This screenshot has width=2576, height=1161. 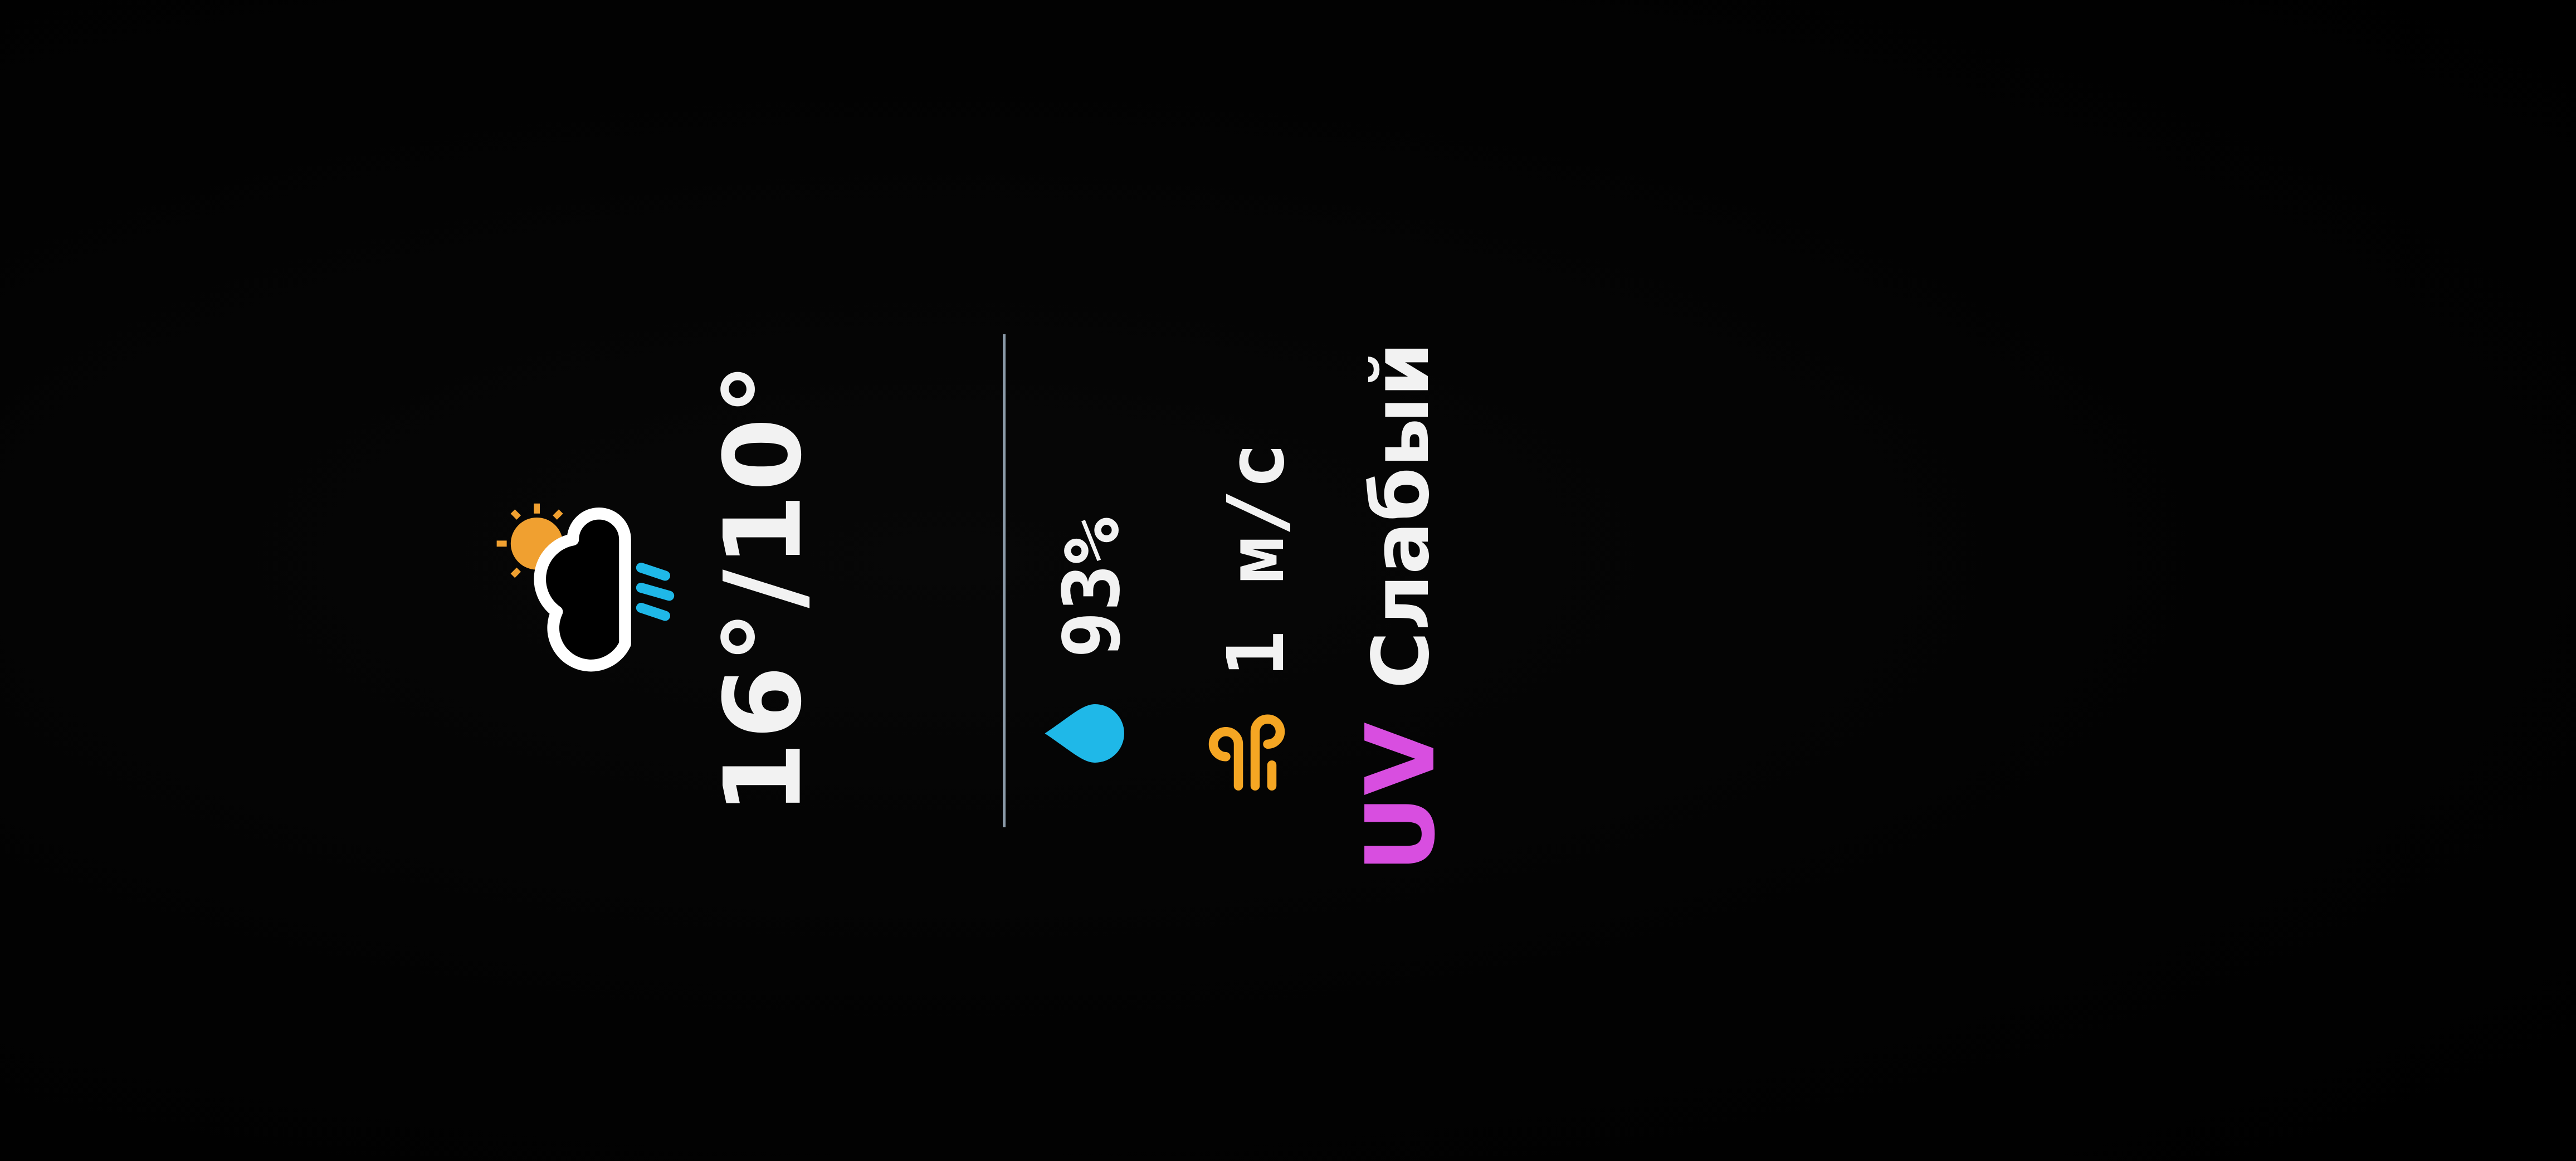 I want to click on humidity-value: 93%, so click(x=1092, y=587).